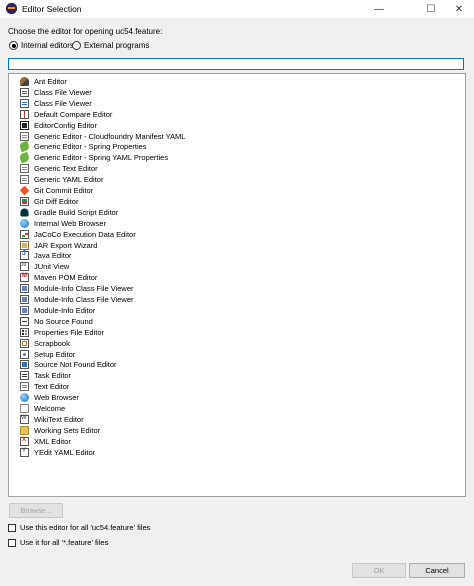  What do you see at coordinates (12, 542) in the screenshot?
I see `use-for-extension-checkbox` at bounding box center [12, 542].